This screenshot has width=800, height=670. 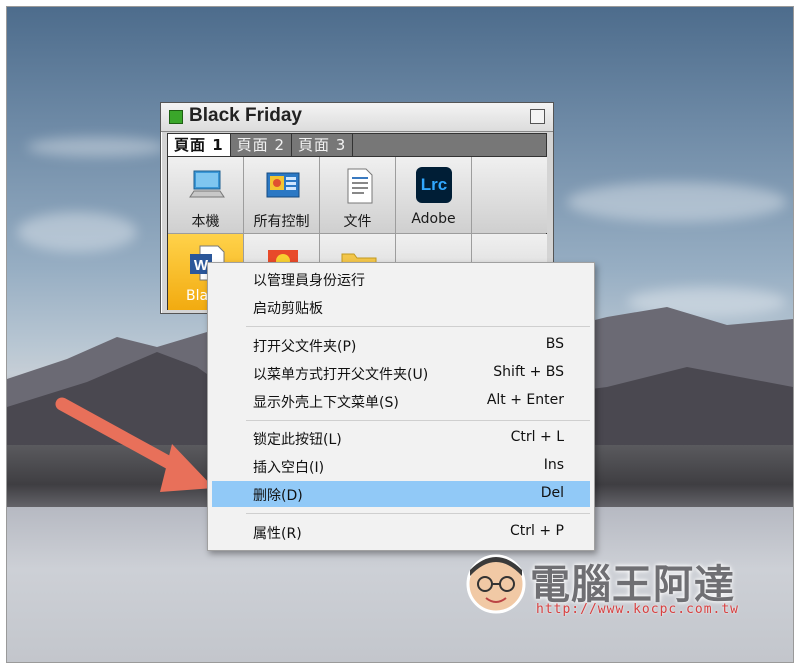 What do you see at coordinates (326, 403) in the screenshot?
I see `menu-item-label: 显示外壳上下文菜单(S)` at bounding box center [326, 403].